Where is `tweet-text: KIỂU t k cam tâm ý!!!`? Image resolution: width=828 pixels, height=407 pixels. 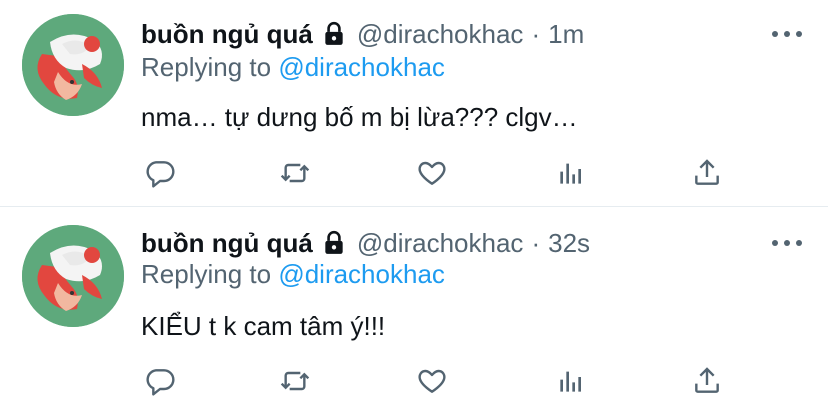 tweet-text: KIỂU t k cam tâm ý!!! is located at coordinates (263, 326).